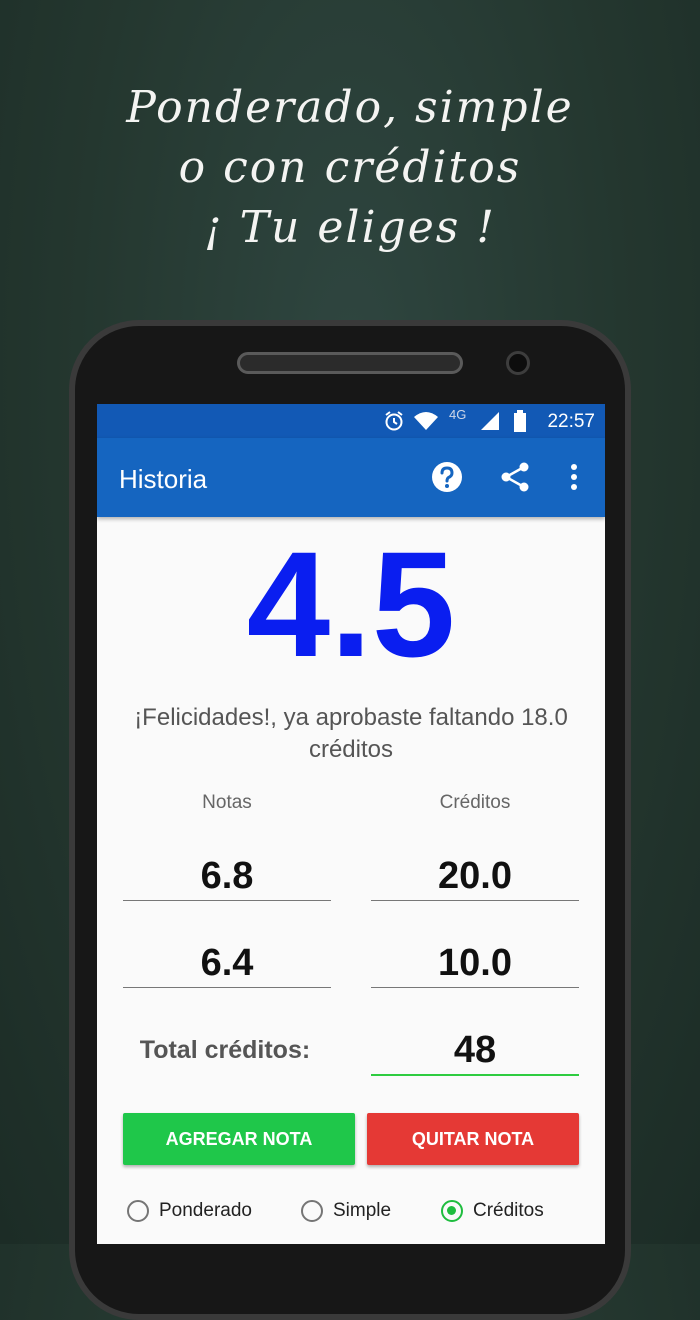  What do you see at coordinates (350, 107) in the screenshot?
I see `headline-line-1: Ponderado, simple` at bounding box center [350, 107].